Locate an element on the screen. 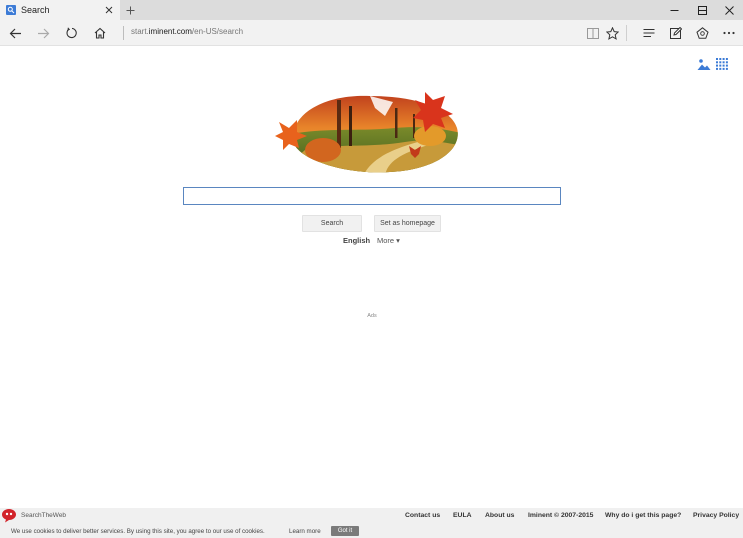  home-icon is located at coordinates (100, 33).